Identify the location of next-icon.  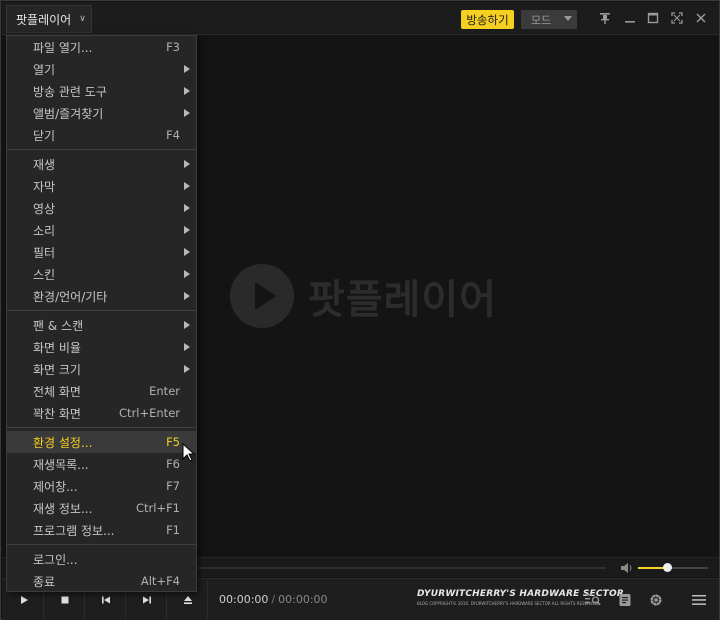
(146, 600).